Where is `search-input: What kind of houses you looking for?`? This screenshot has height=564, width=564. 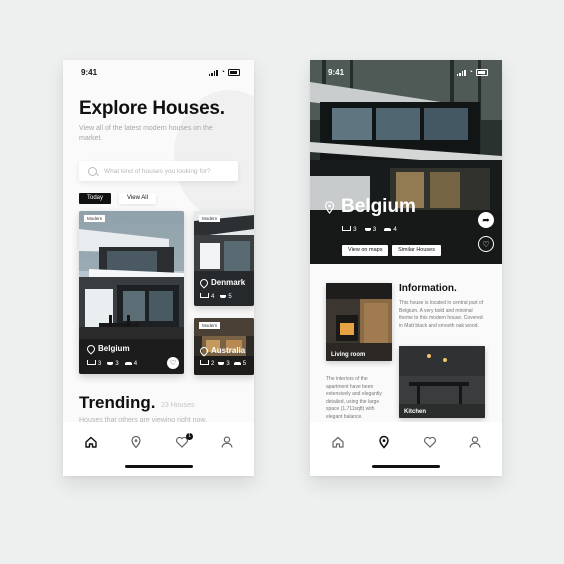
search-input: What kind of houses you looking for? is located at coordinates (157, 171).